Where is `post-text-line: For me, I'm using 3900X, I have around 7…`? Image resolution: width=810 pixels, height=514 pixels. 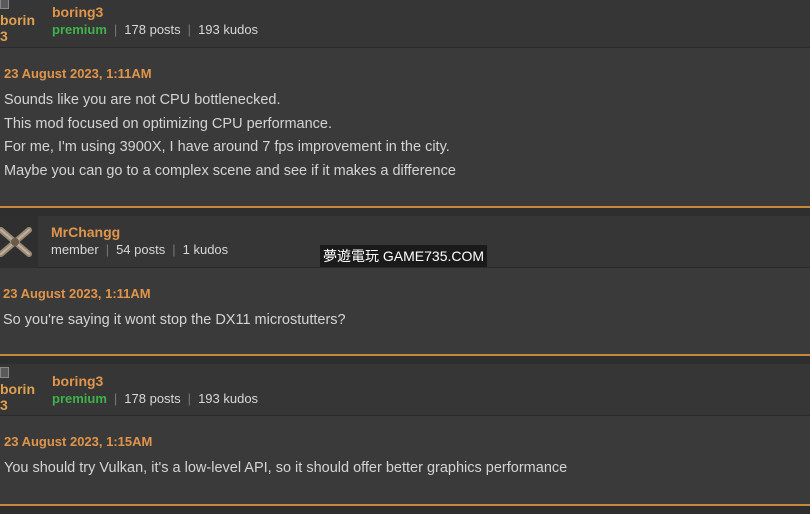 post-text-line: For me, I'm using 3900X, I have around 7… is located at coordinates (227, 147).